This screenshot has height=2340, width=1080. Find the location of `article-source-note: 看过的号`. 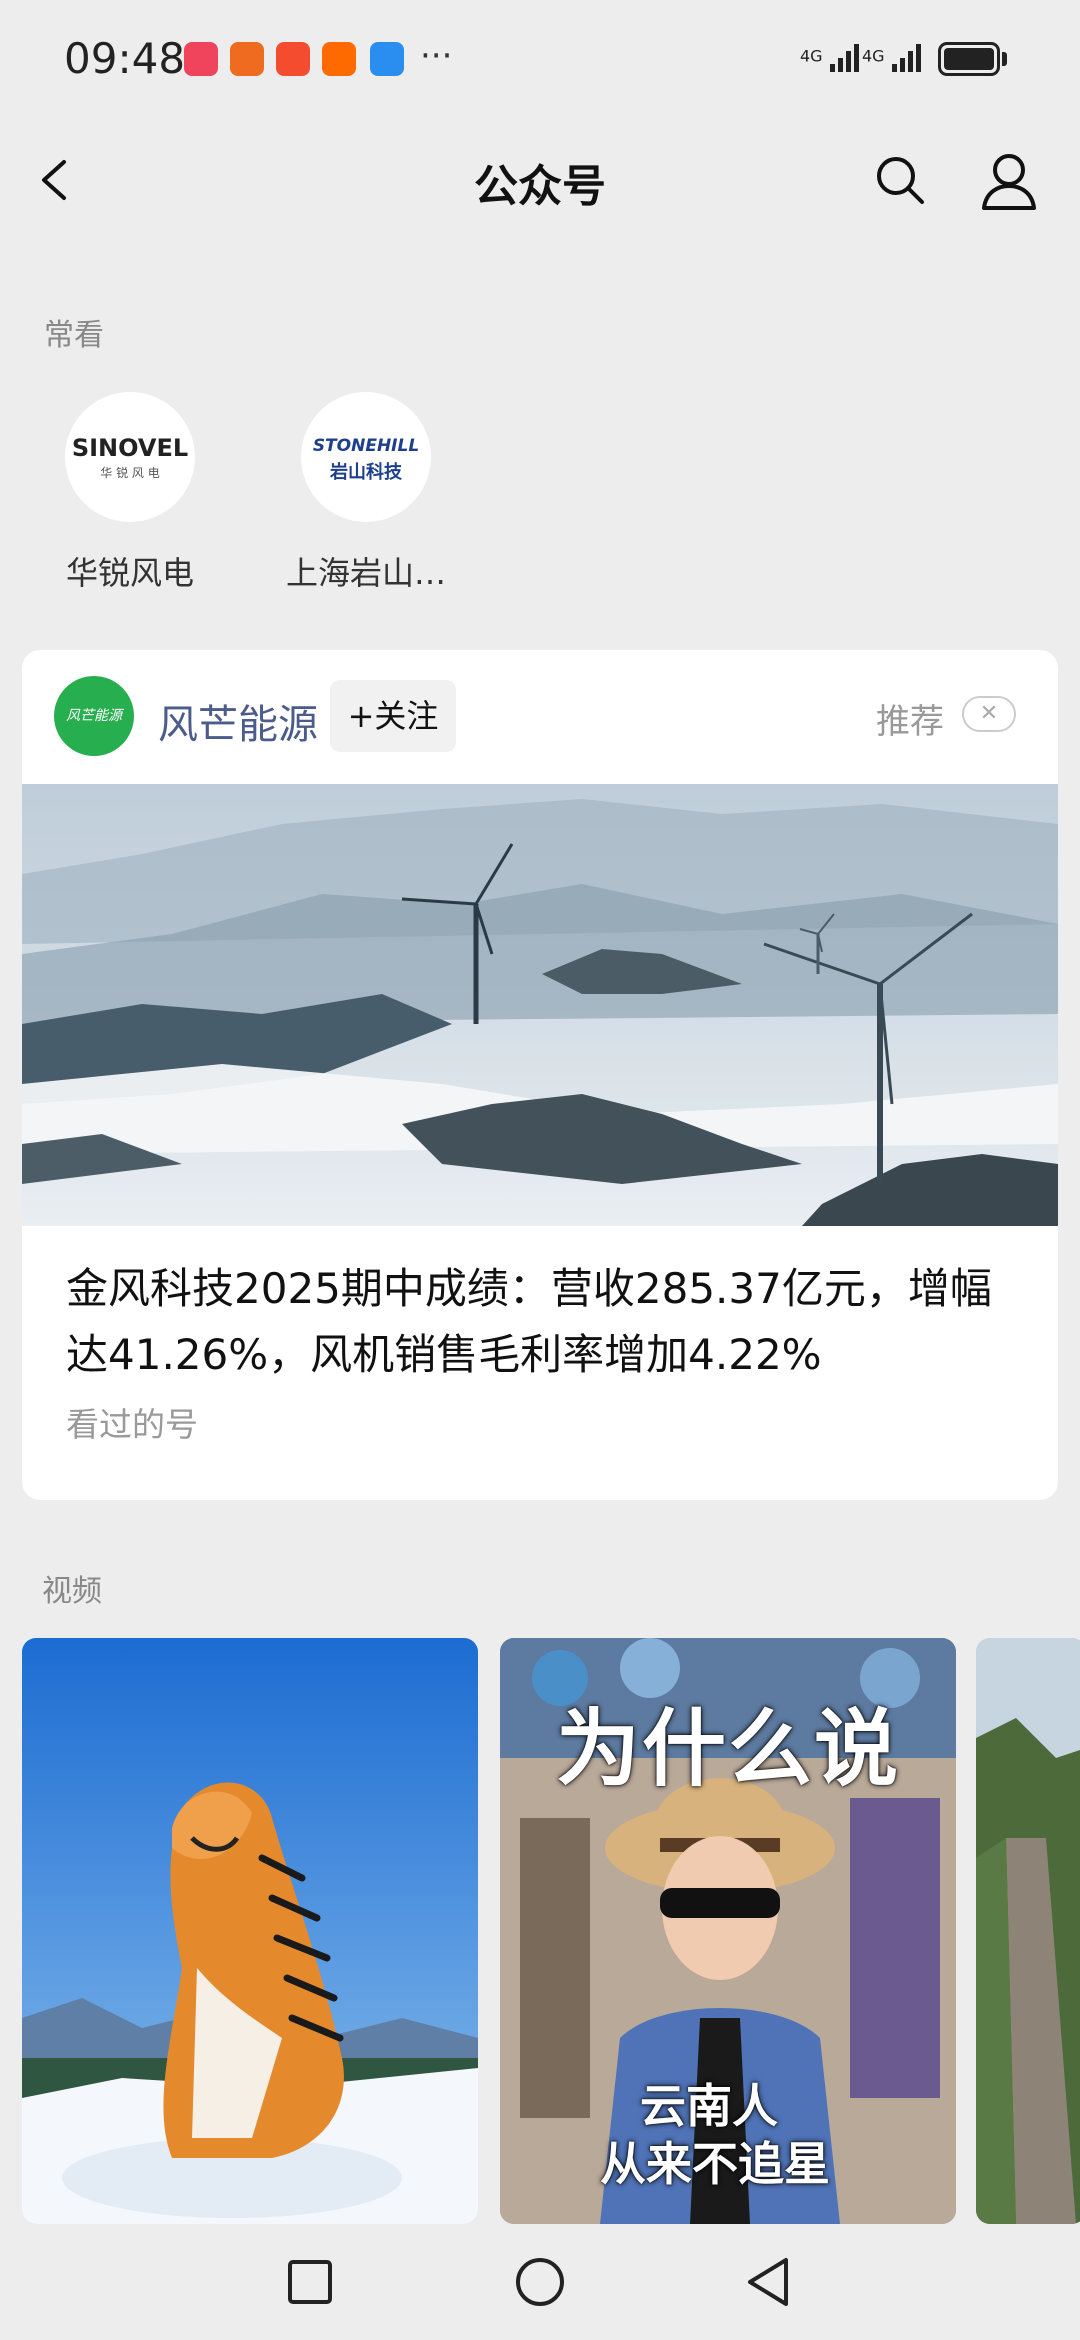

article-source-note: 看过的号 is located at coordinates (132, 1424).